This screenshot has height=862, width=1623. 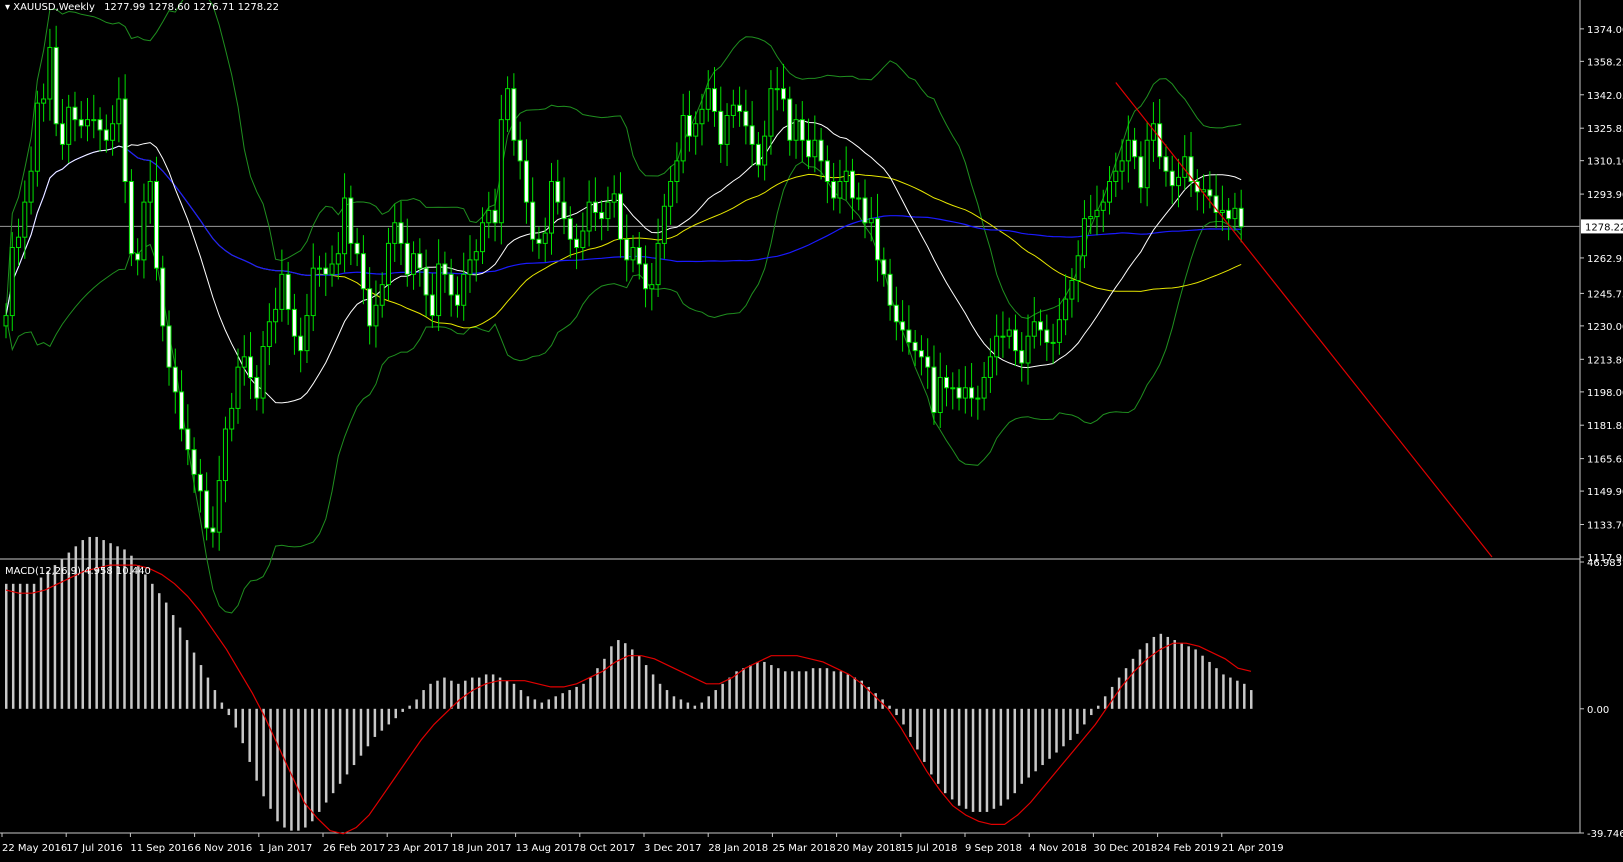 What do you see at coordinates (7, 7) in the screenshot?
I see `dropdown-icon: ▾` at bounding box center [7, 7].